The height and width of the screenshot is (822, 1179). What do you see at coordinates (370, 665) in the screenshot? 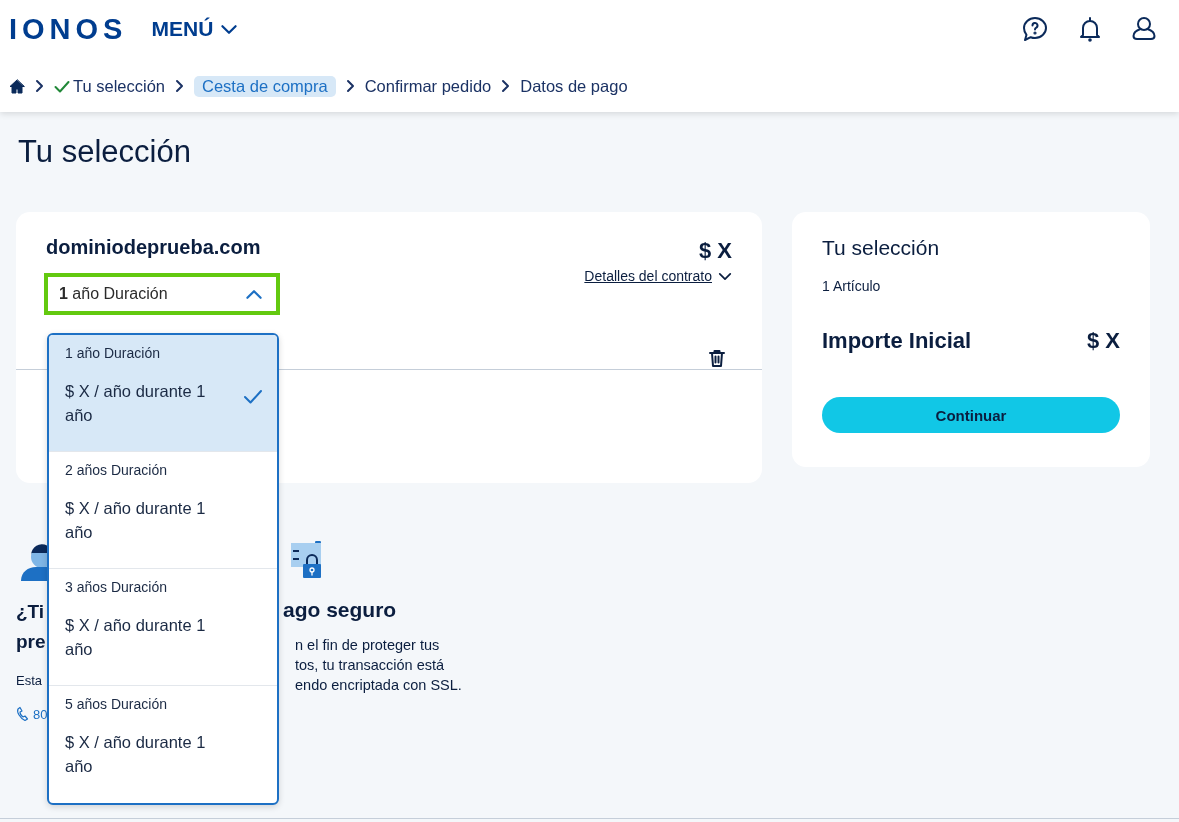
I see `secure-text-fragment: tos, tu transacción está` at bounding box center [370, 665].